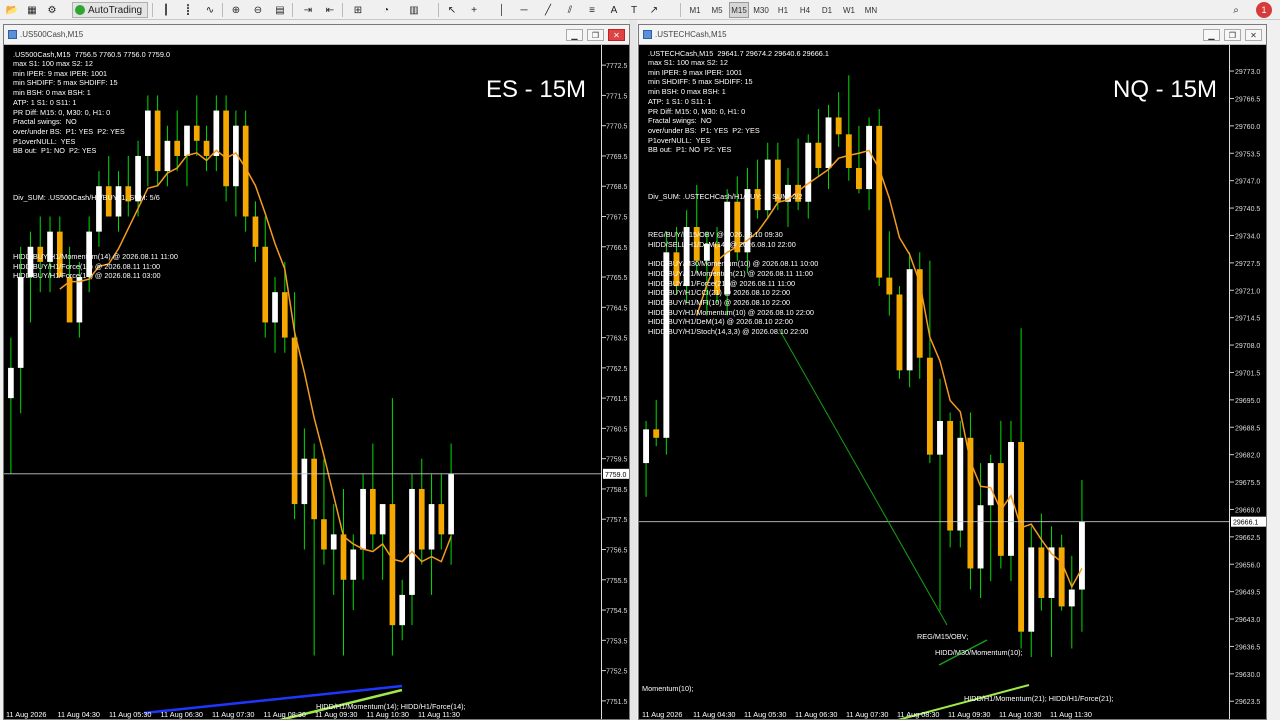 The height and width of the screenshot is (720, 1280). Describe the element at coordinates (570, 10) in the screenshot. I see `channel-icon: ⫽` at that location.